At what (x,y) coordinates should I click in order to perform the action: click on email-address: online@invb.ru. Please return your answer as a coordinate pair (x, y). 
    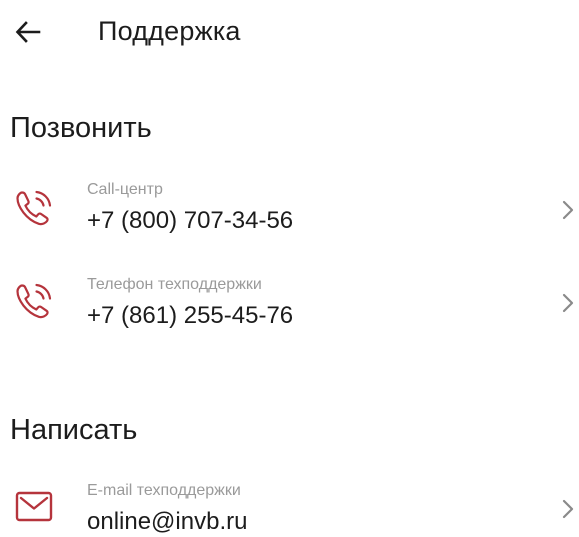
    Looking at the image, I should click on (167, 521).